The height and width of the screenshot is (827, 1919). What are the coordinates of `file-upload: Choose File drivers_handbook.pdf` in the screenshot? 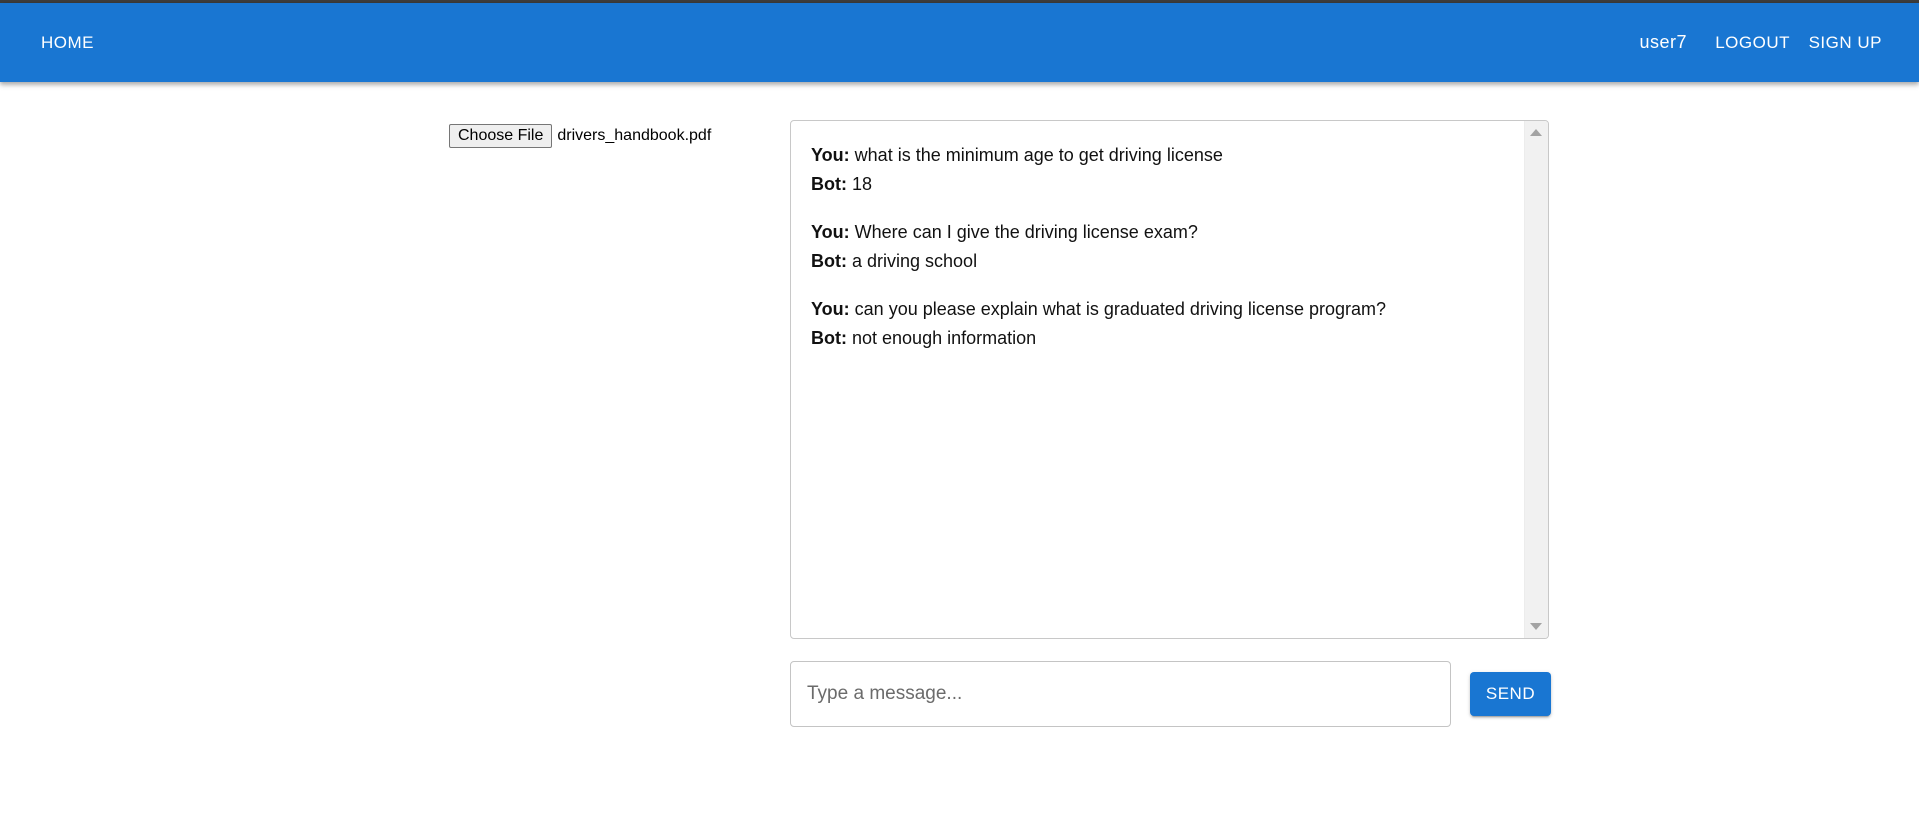 It's located at (580, 136).